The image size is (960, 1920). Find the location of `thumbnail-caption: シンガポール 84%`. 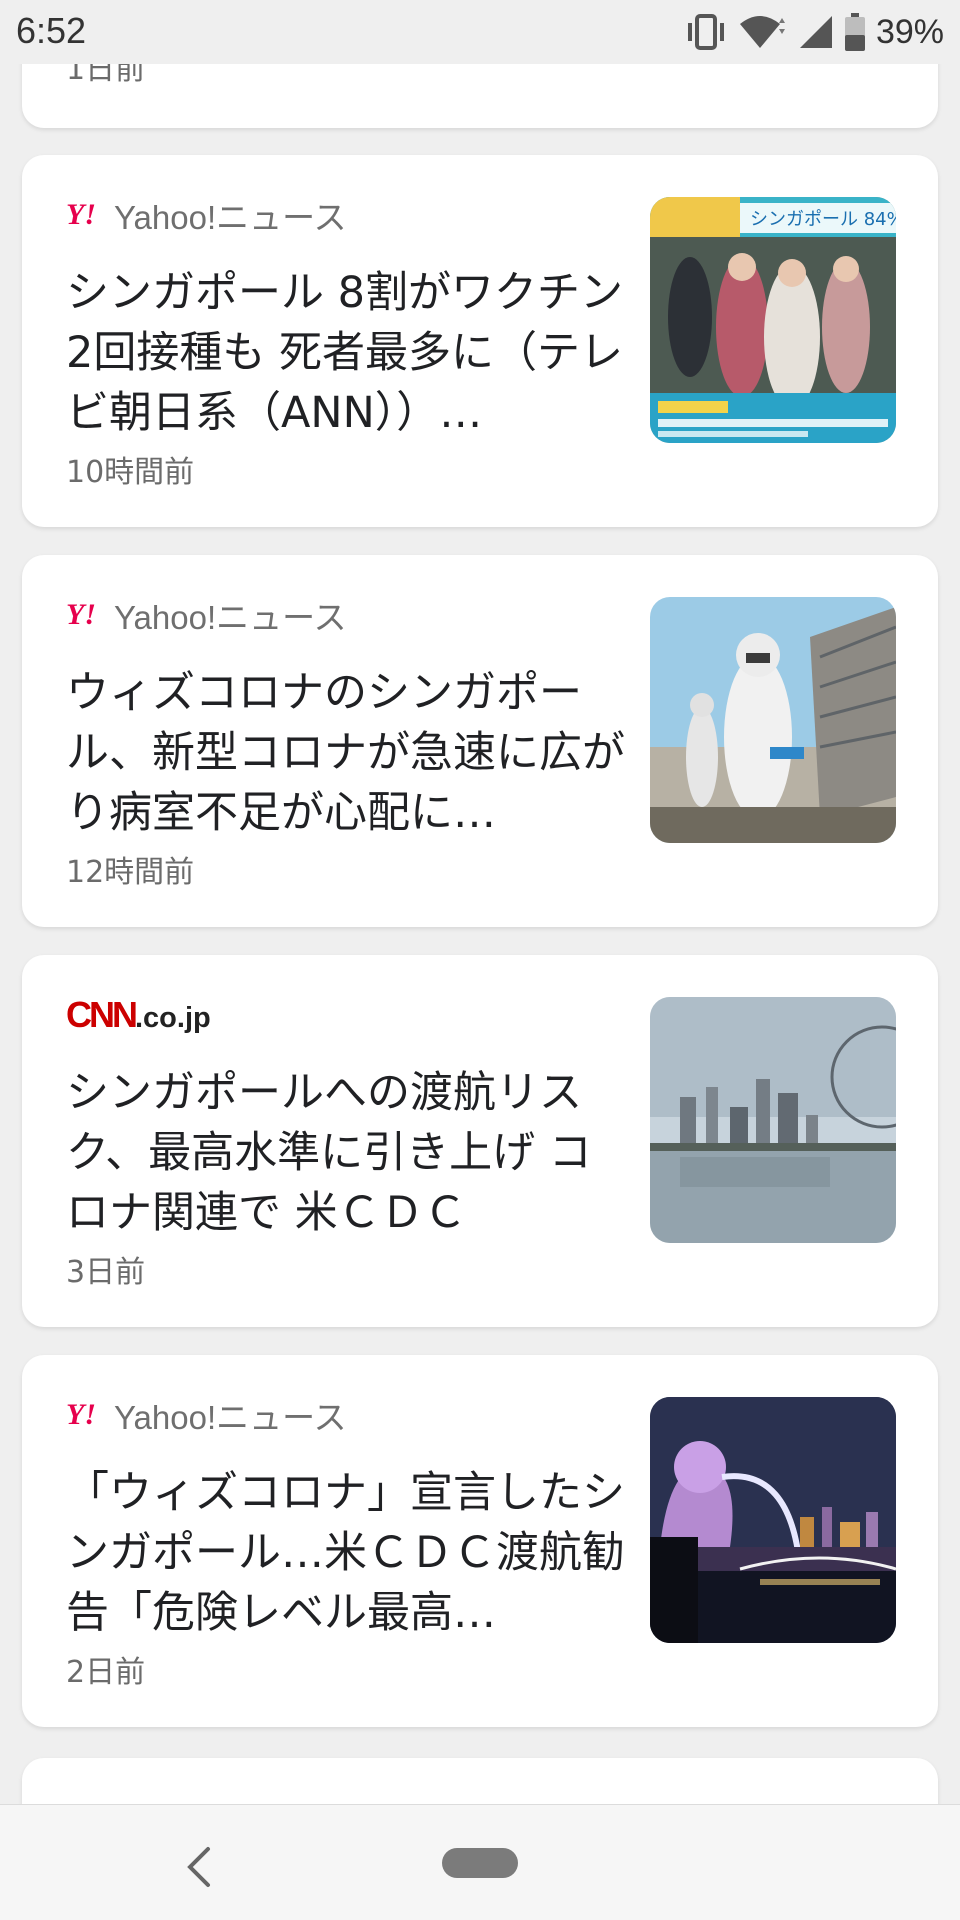

thumbnail-caption: シンガポール 84% is located at coordinates (823, 219).